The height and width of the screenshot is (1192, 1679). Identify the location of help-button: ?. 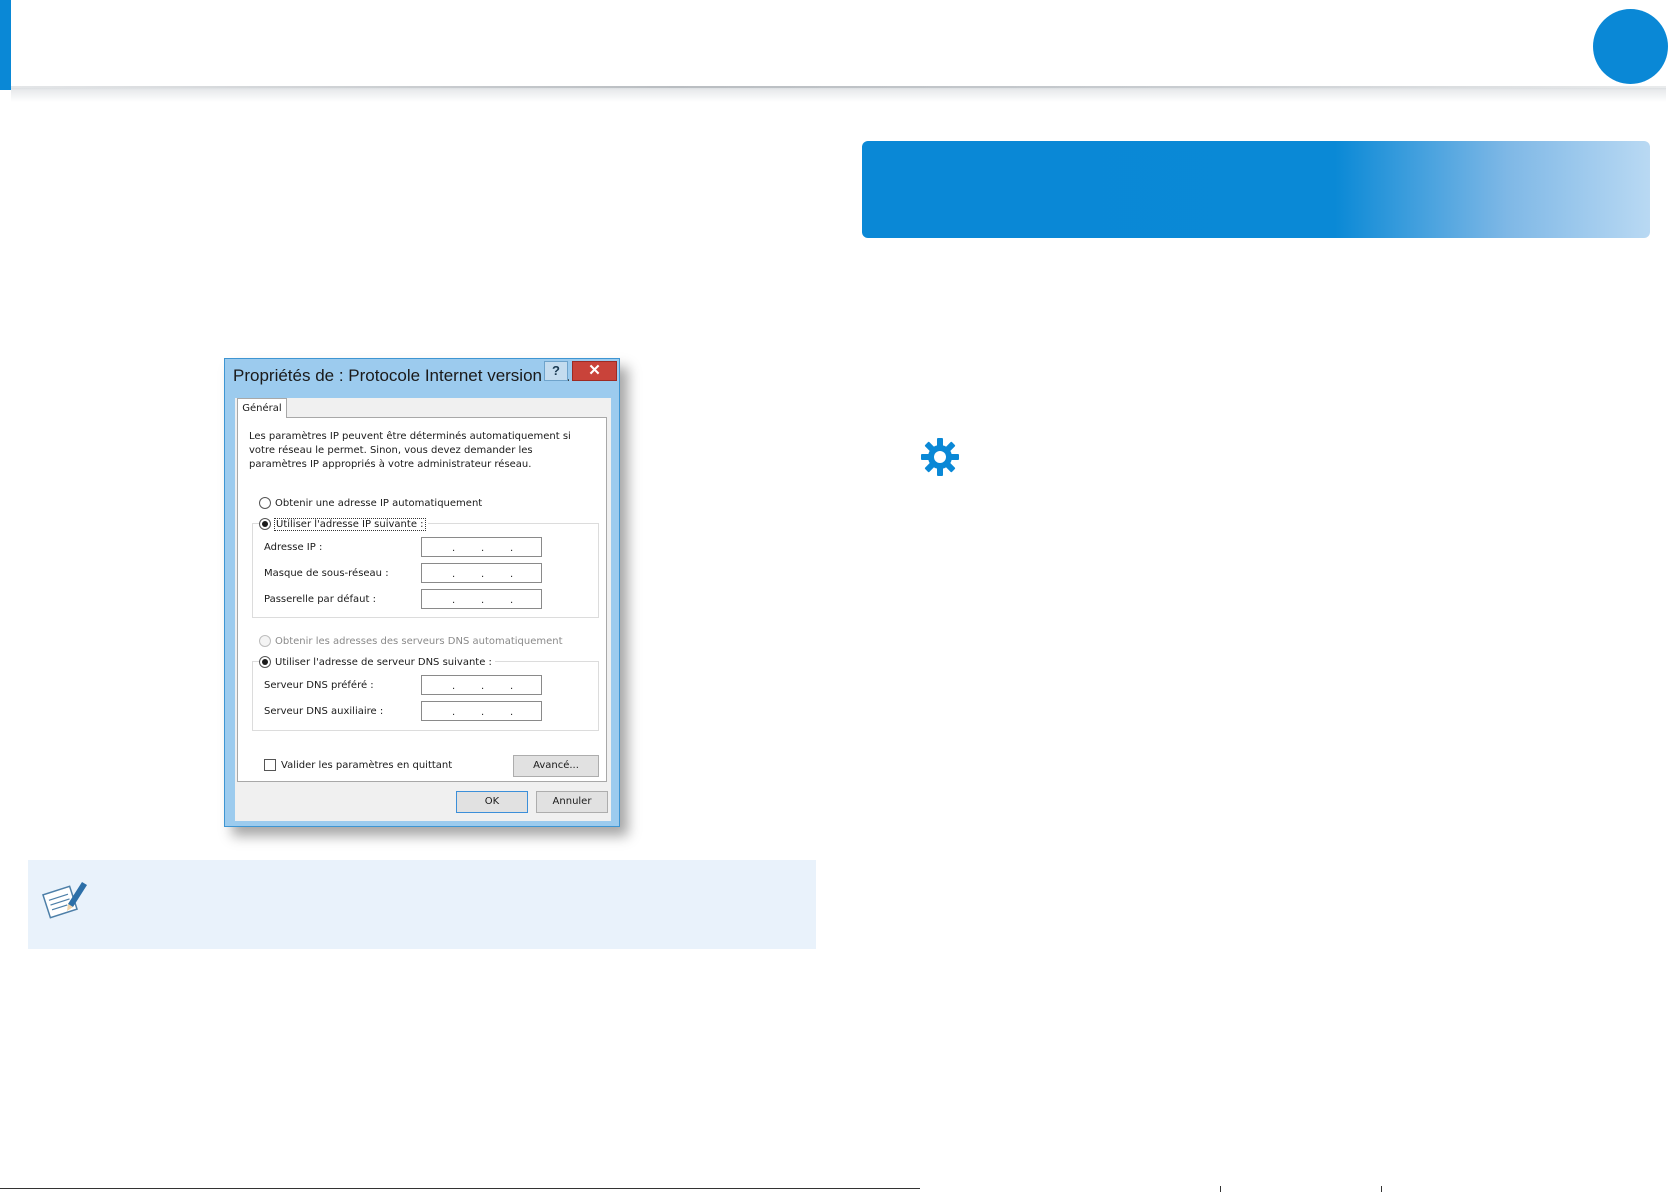
(556, 371).